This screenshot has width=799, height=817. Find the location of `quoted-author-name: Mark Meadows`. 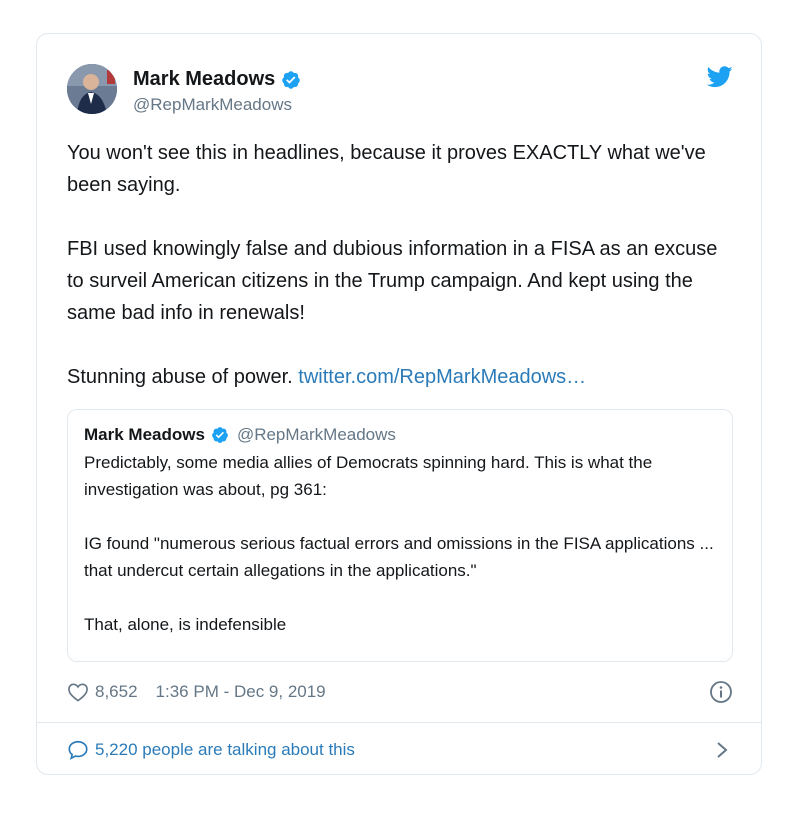

quoted-author-name: Mark Meadows is located at coordinates (144, 435).